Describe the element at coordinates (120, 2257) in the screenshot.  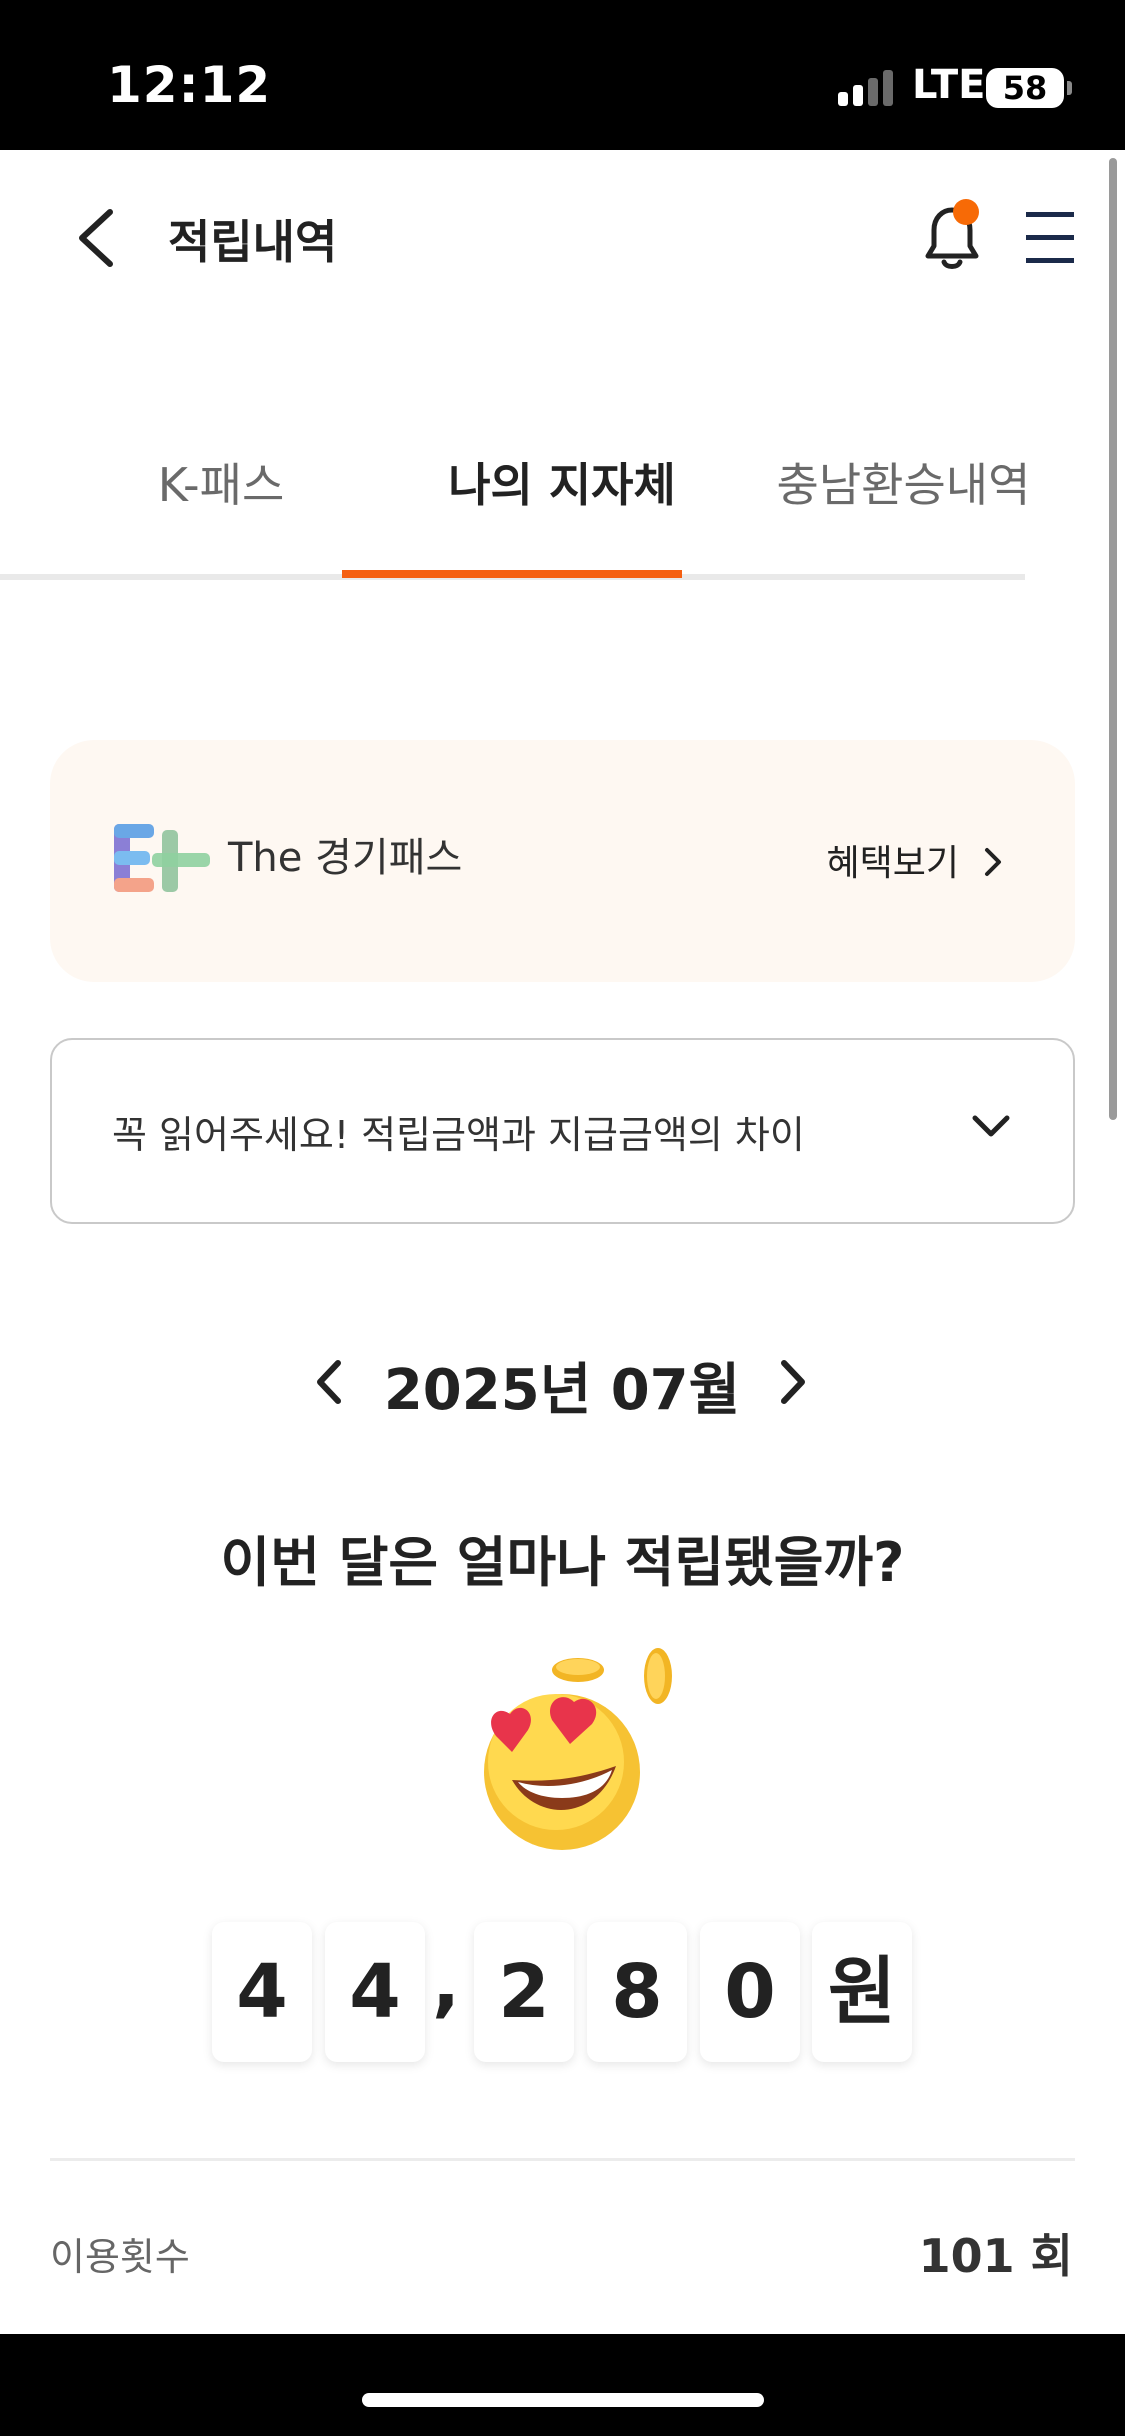
I see `usage-count-label: 이용횟수` at that location.